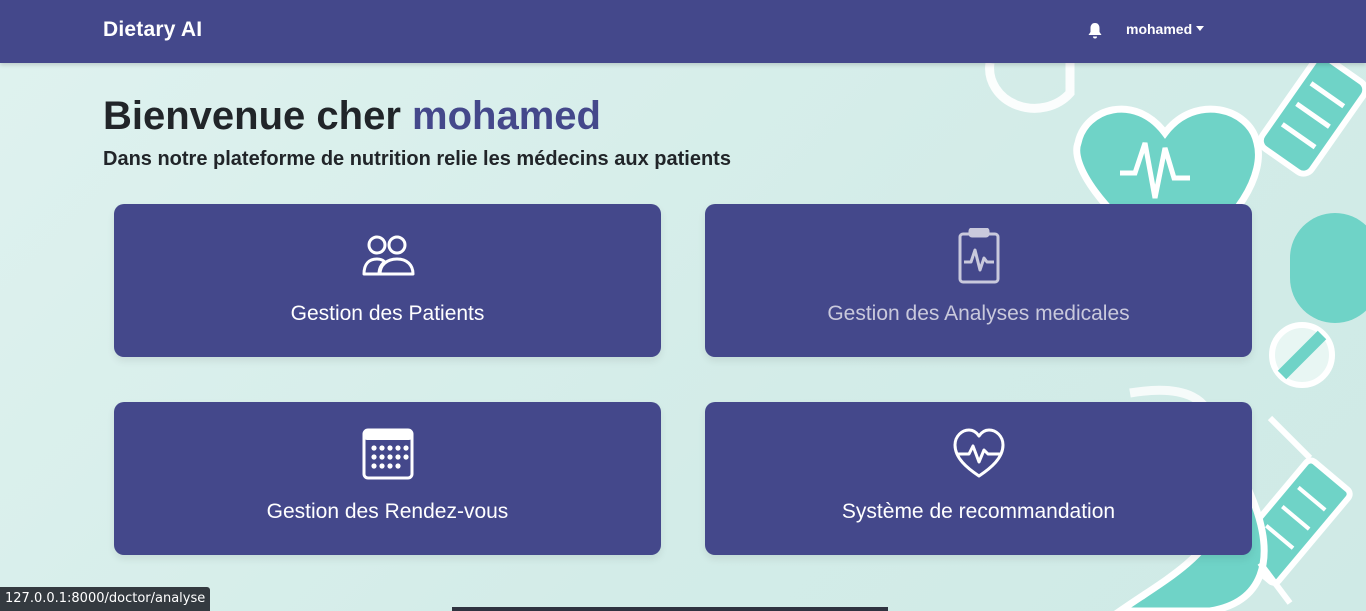 The height and width of the screenshot is (611, 1366). I want to click on chevron-down-icon, so click(1200, 28).